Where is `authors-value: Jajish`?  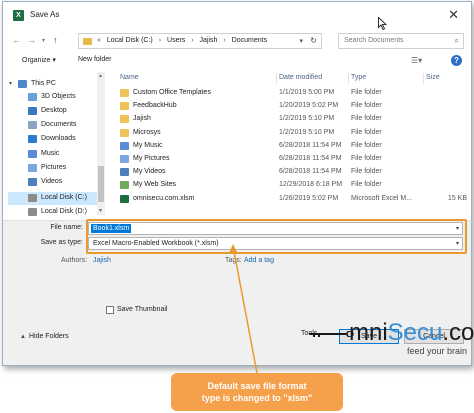 authors-value: Jajish is located at coordinates (102, 260).